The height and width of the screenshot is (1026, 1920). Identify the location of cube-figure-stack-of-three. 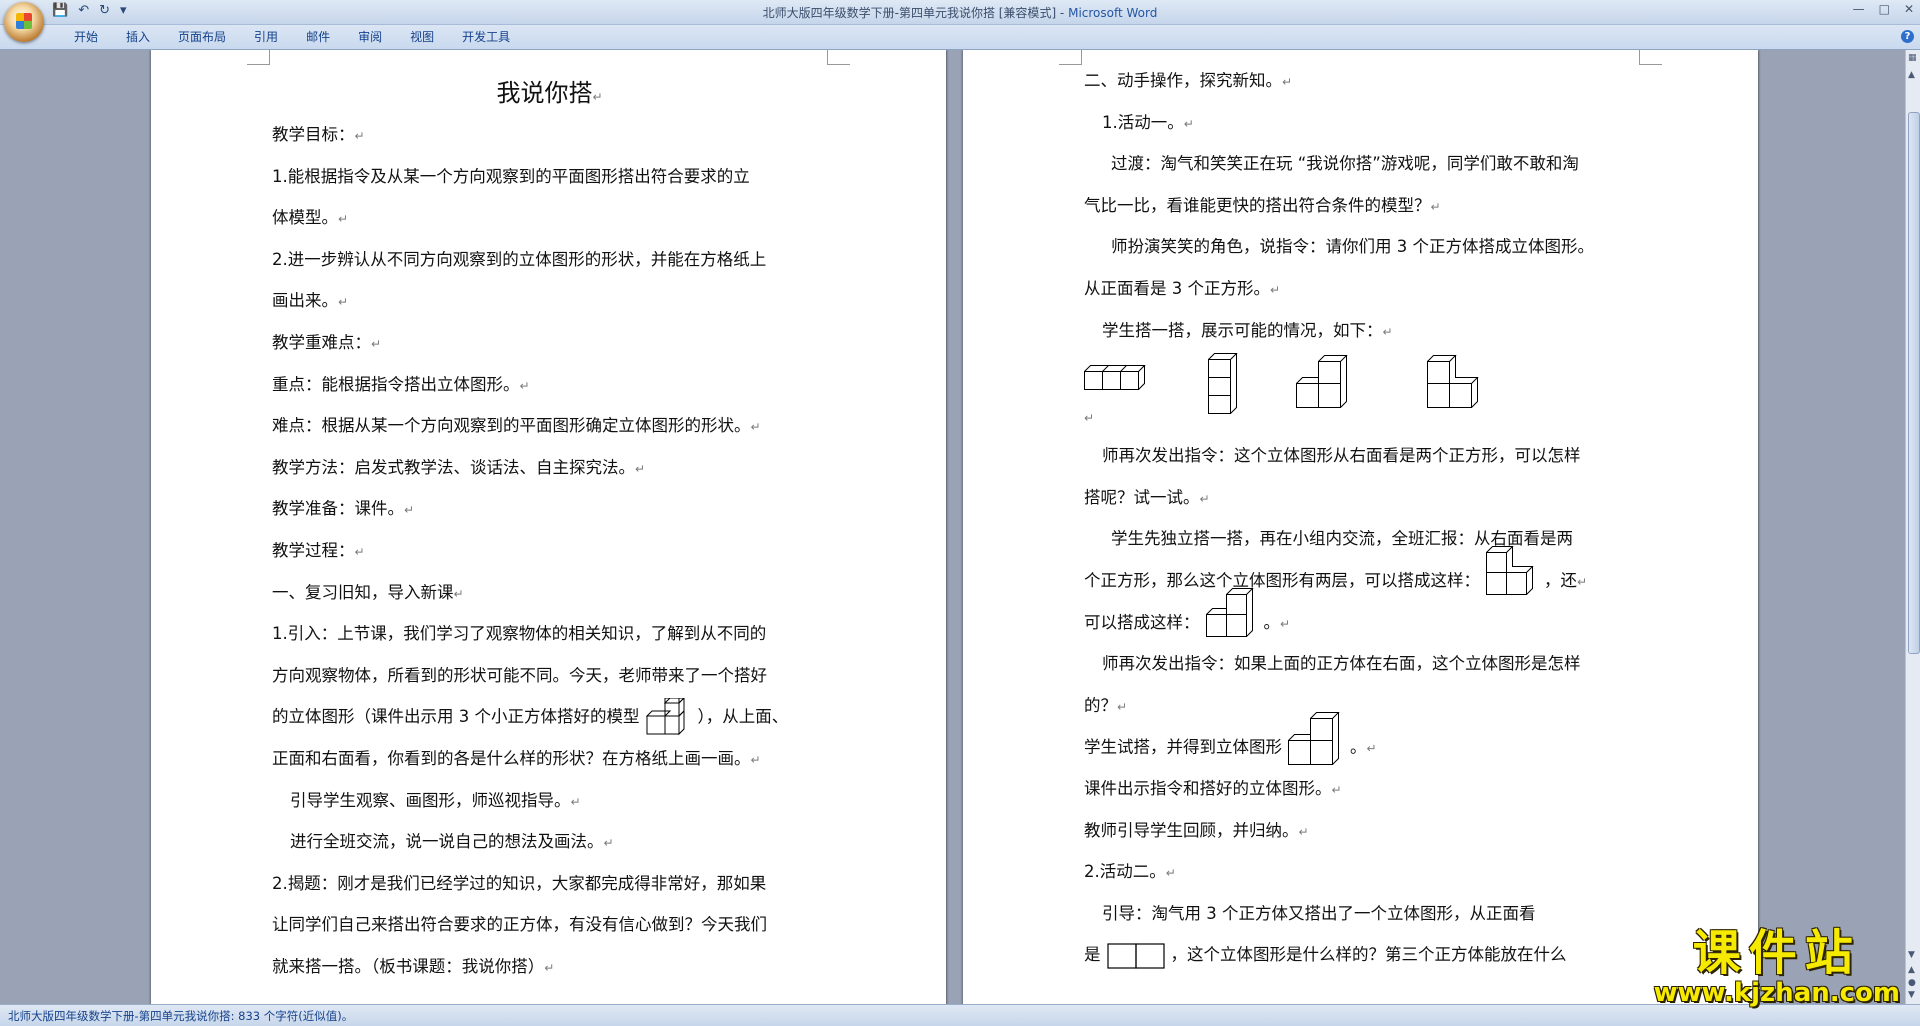
(1223, 384).